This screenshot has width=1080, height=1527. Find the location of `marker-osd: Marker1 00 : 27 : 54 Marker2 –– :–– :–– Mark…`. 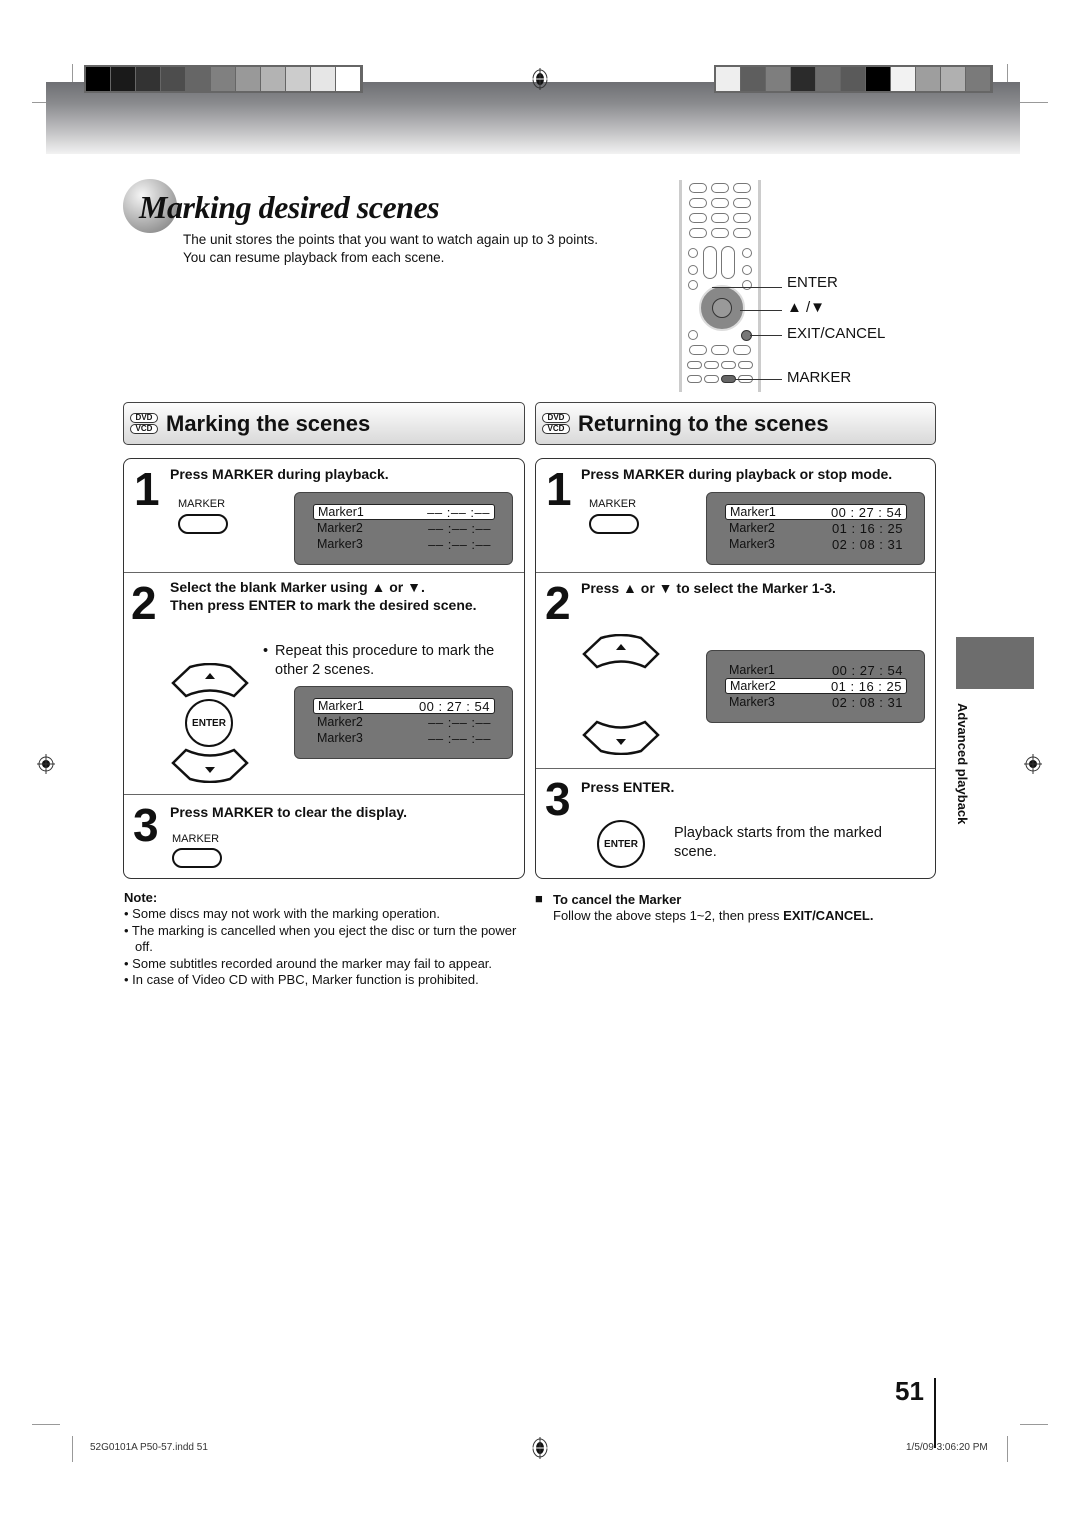

marker-osd: Marker1 00 : 27 : 54 Marker2 –– :–– :–– Mark… is located at coordinates (403, 722).